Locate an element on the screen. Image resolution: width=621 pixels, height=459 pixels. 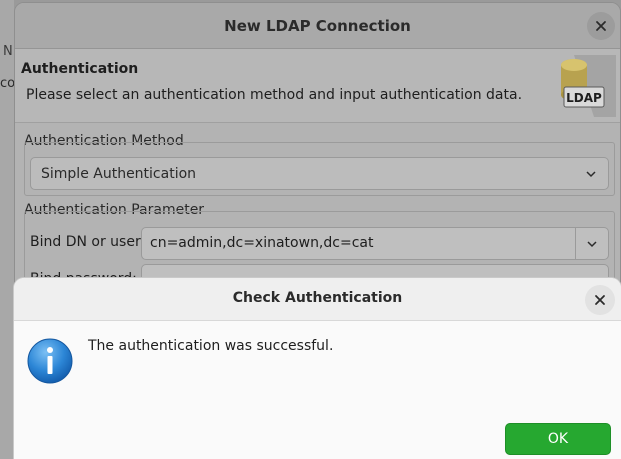
background-text-fragment: N is located at coordinates (8, 51).